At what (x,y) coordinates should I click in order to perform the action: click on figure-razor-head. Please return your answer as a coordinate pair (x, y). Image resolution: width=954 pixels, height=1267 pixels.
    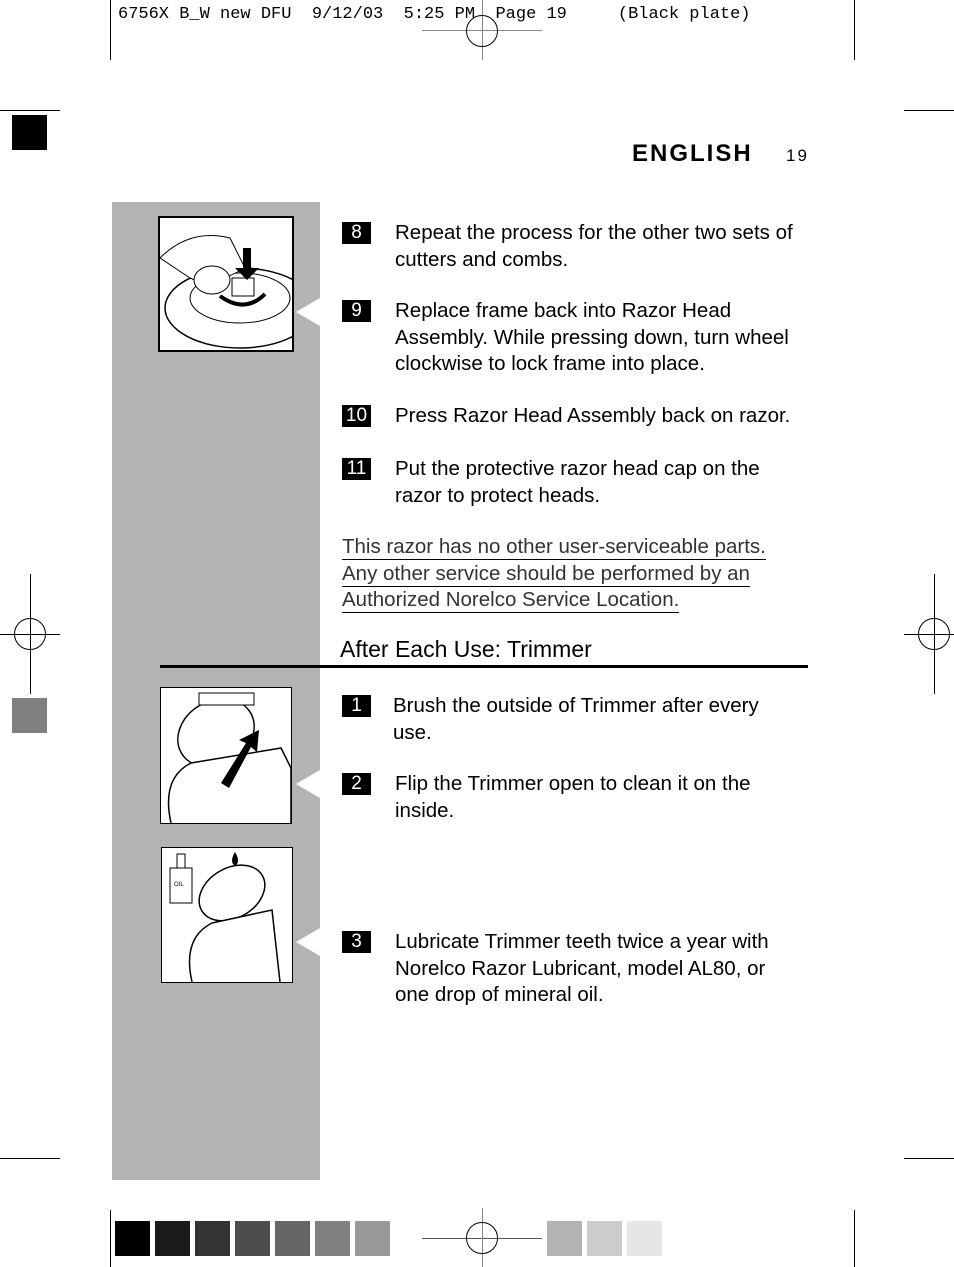
    Looking at the image, I should click on (237, 284).